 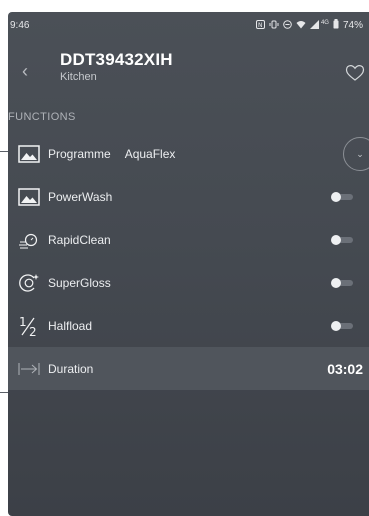 What do you see at coordinates (150, 153) in the screenshot?
I see `programme-value: AquaFlex` at bounding box center [150, 153].